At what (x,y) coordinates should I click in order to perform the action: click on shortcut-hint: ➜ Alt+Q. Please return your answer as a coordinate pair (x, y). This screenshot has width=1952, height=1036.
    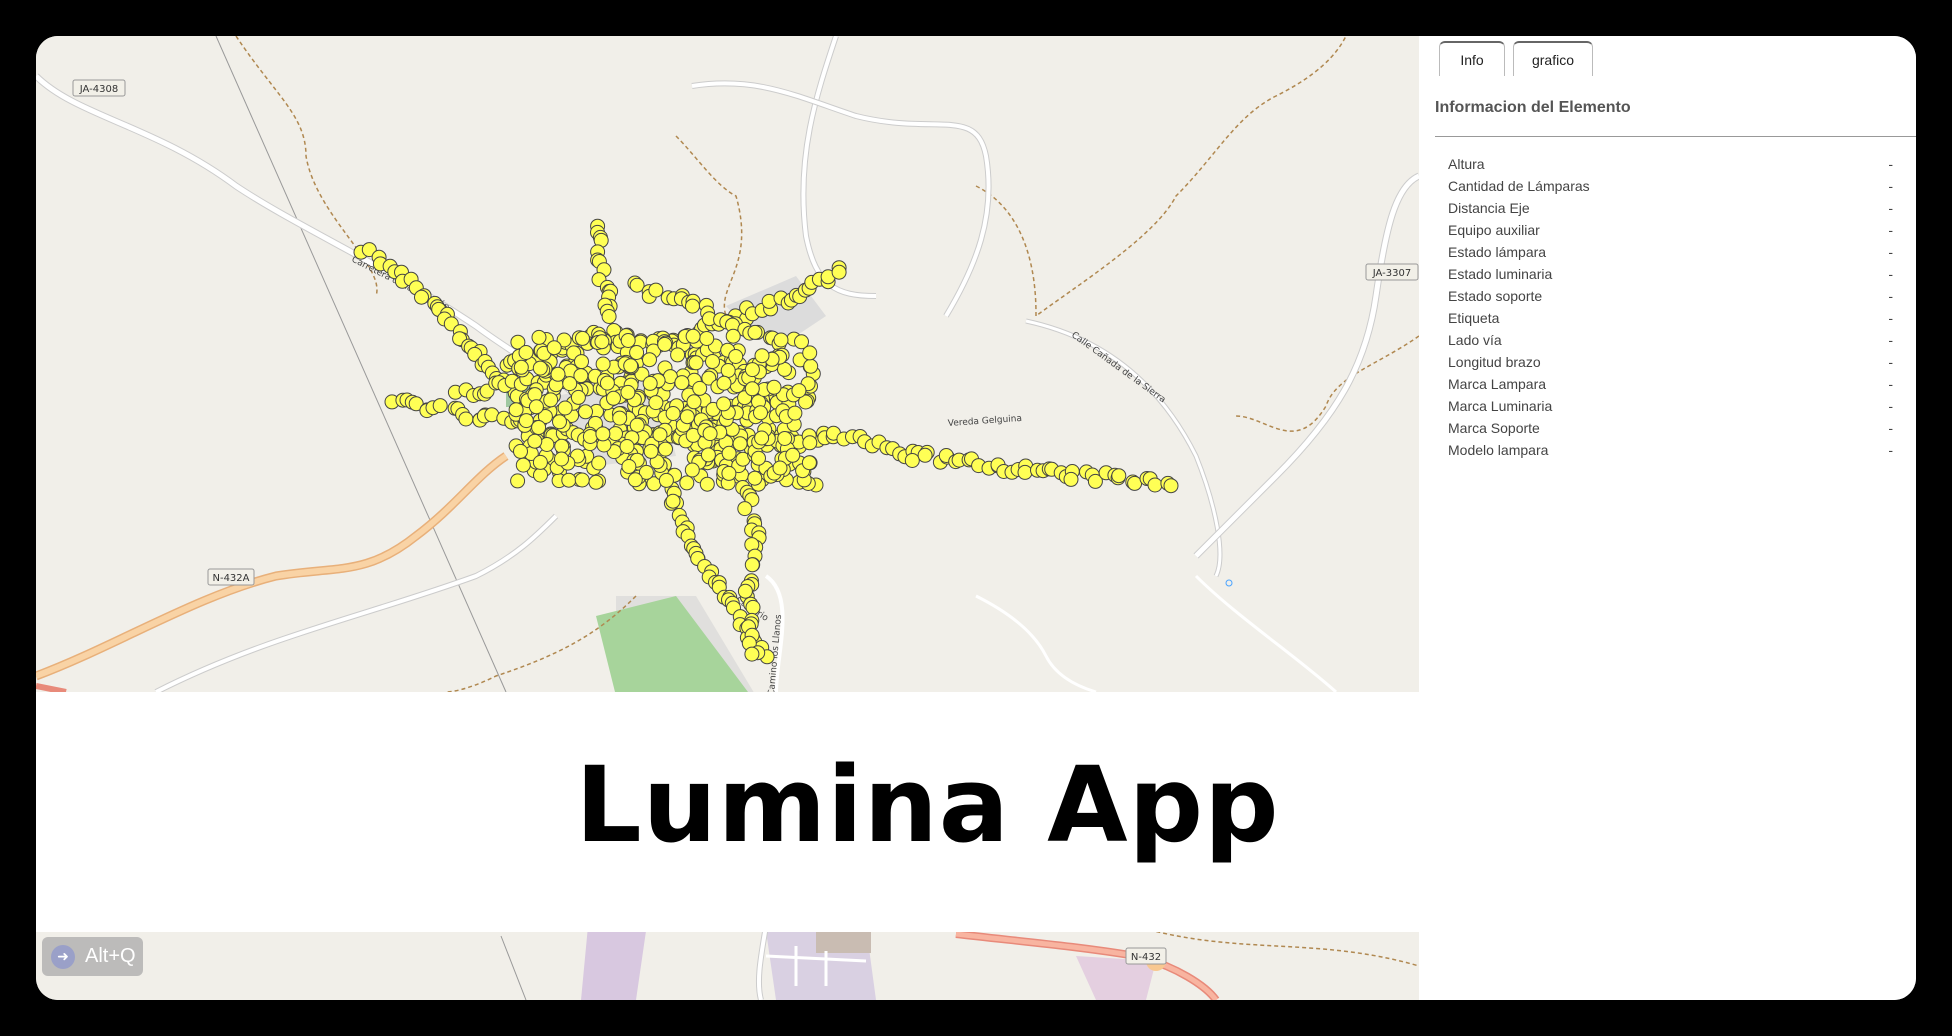
    Looking at the image, I should click on (92, 956).